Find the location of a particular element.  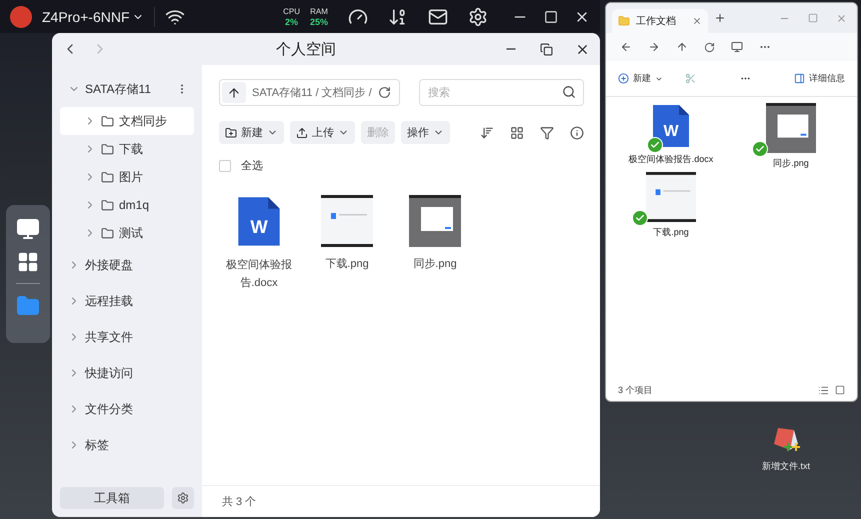

restore-icon is located at coordinates (546, 49).